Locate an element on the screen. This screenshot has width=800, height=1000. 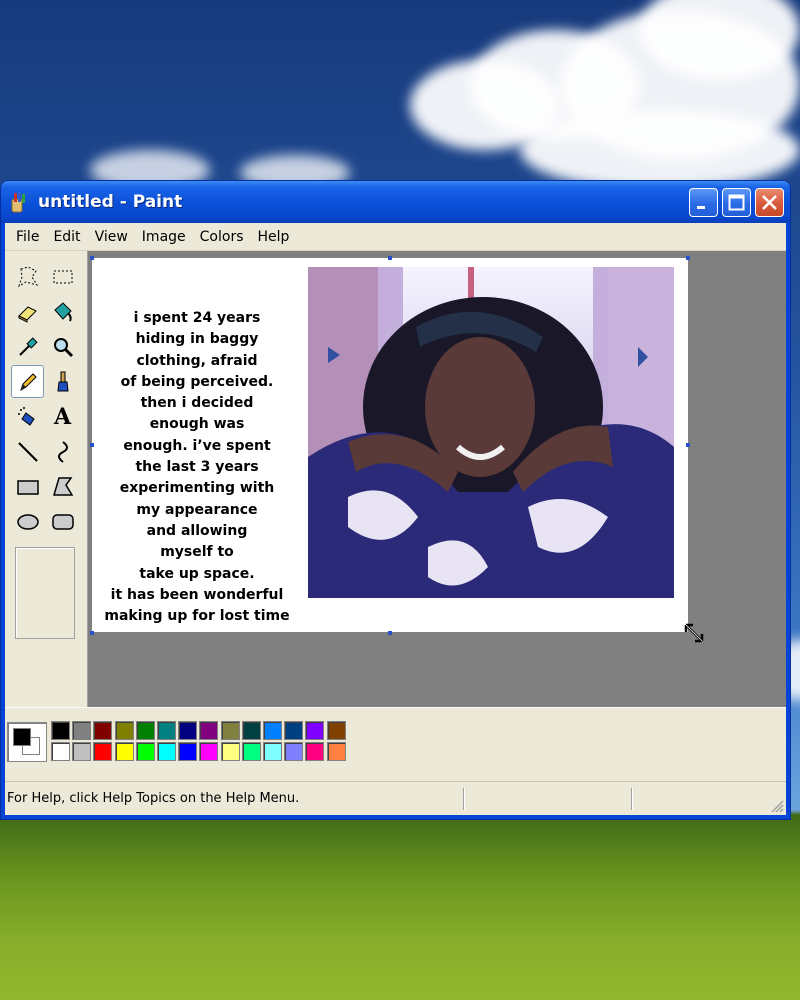
tool-options-box is located at coordinates (45, 593).